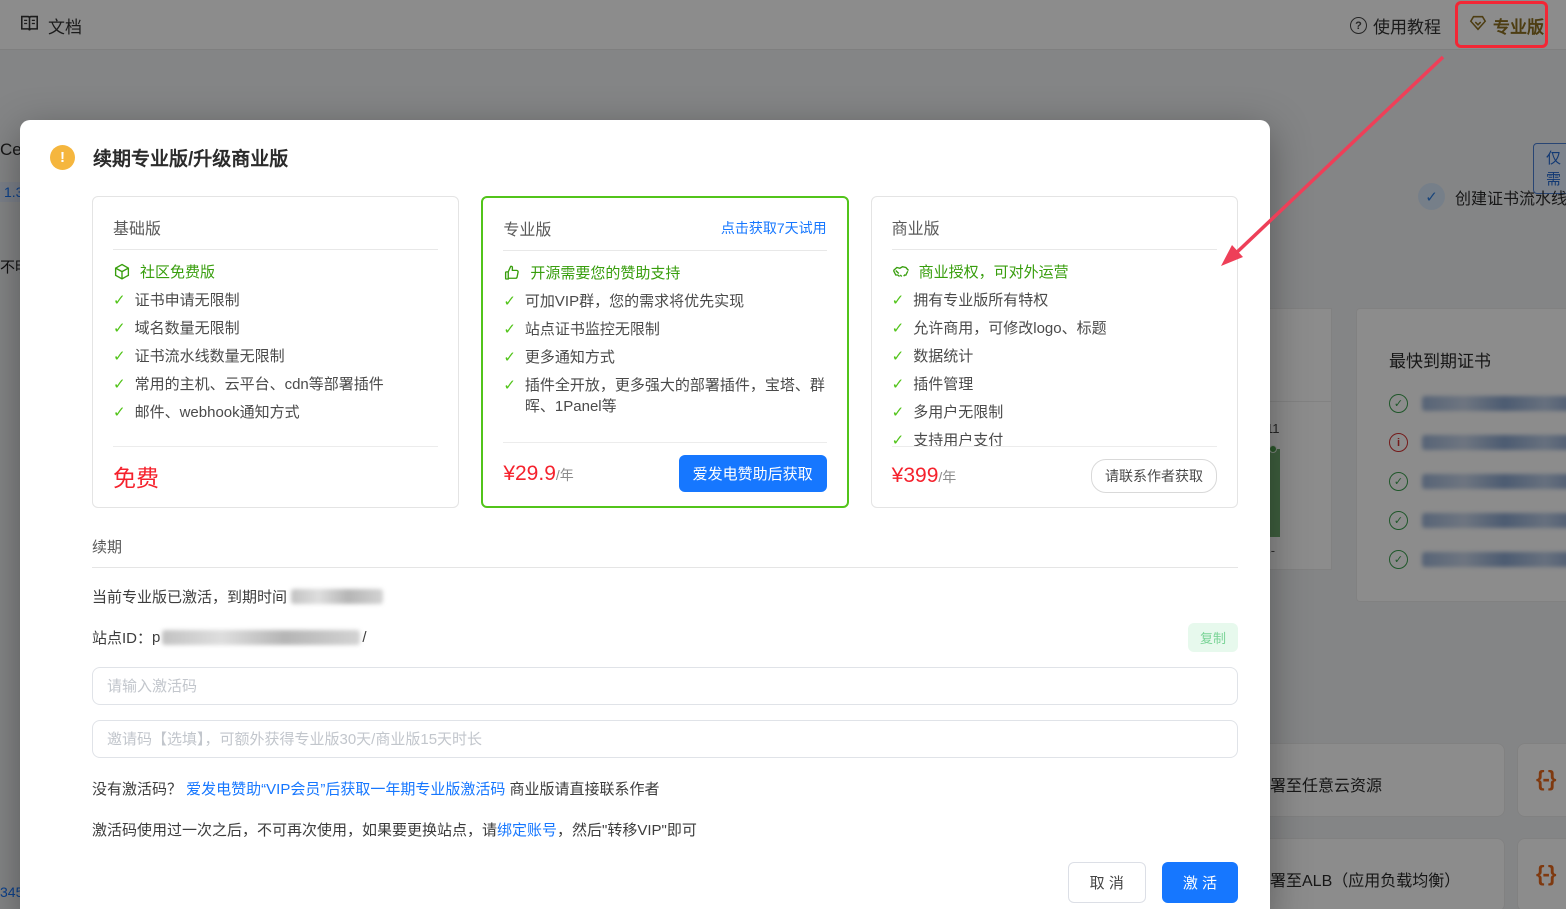  Describe the element at coordinates (627, 830) in the screenshot. I see `help2-suffix: ，然后"转移VIP"即可` at that location.